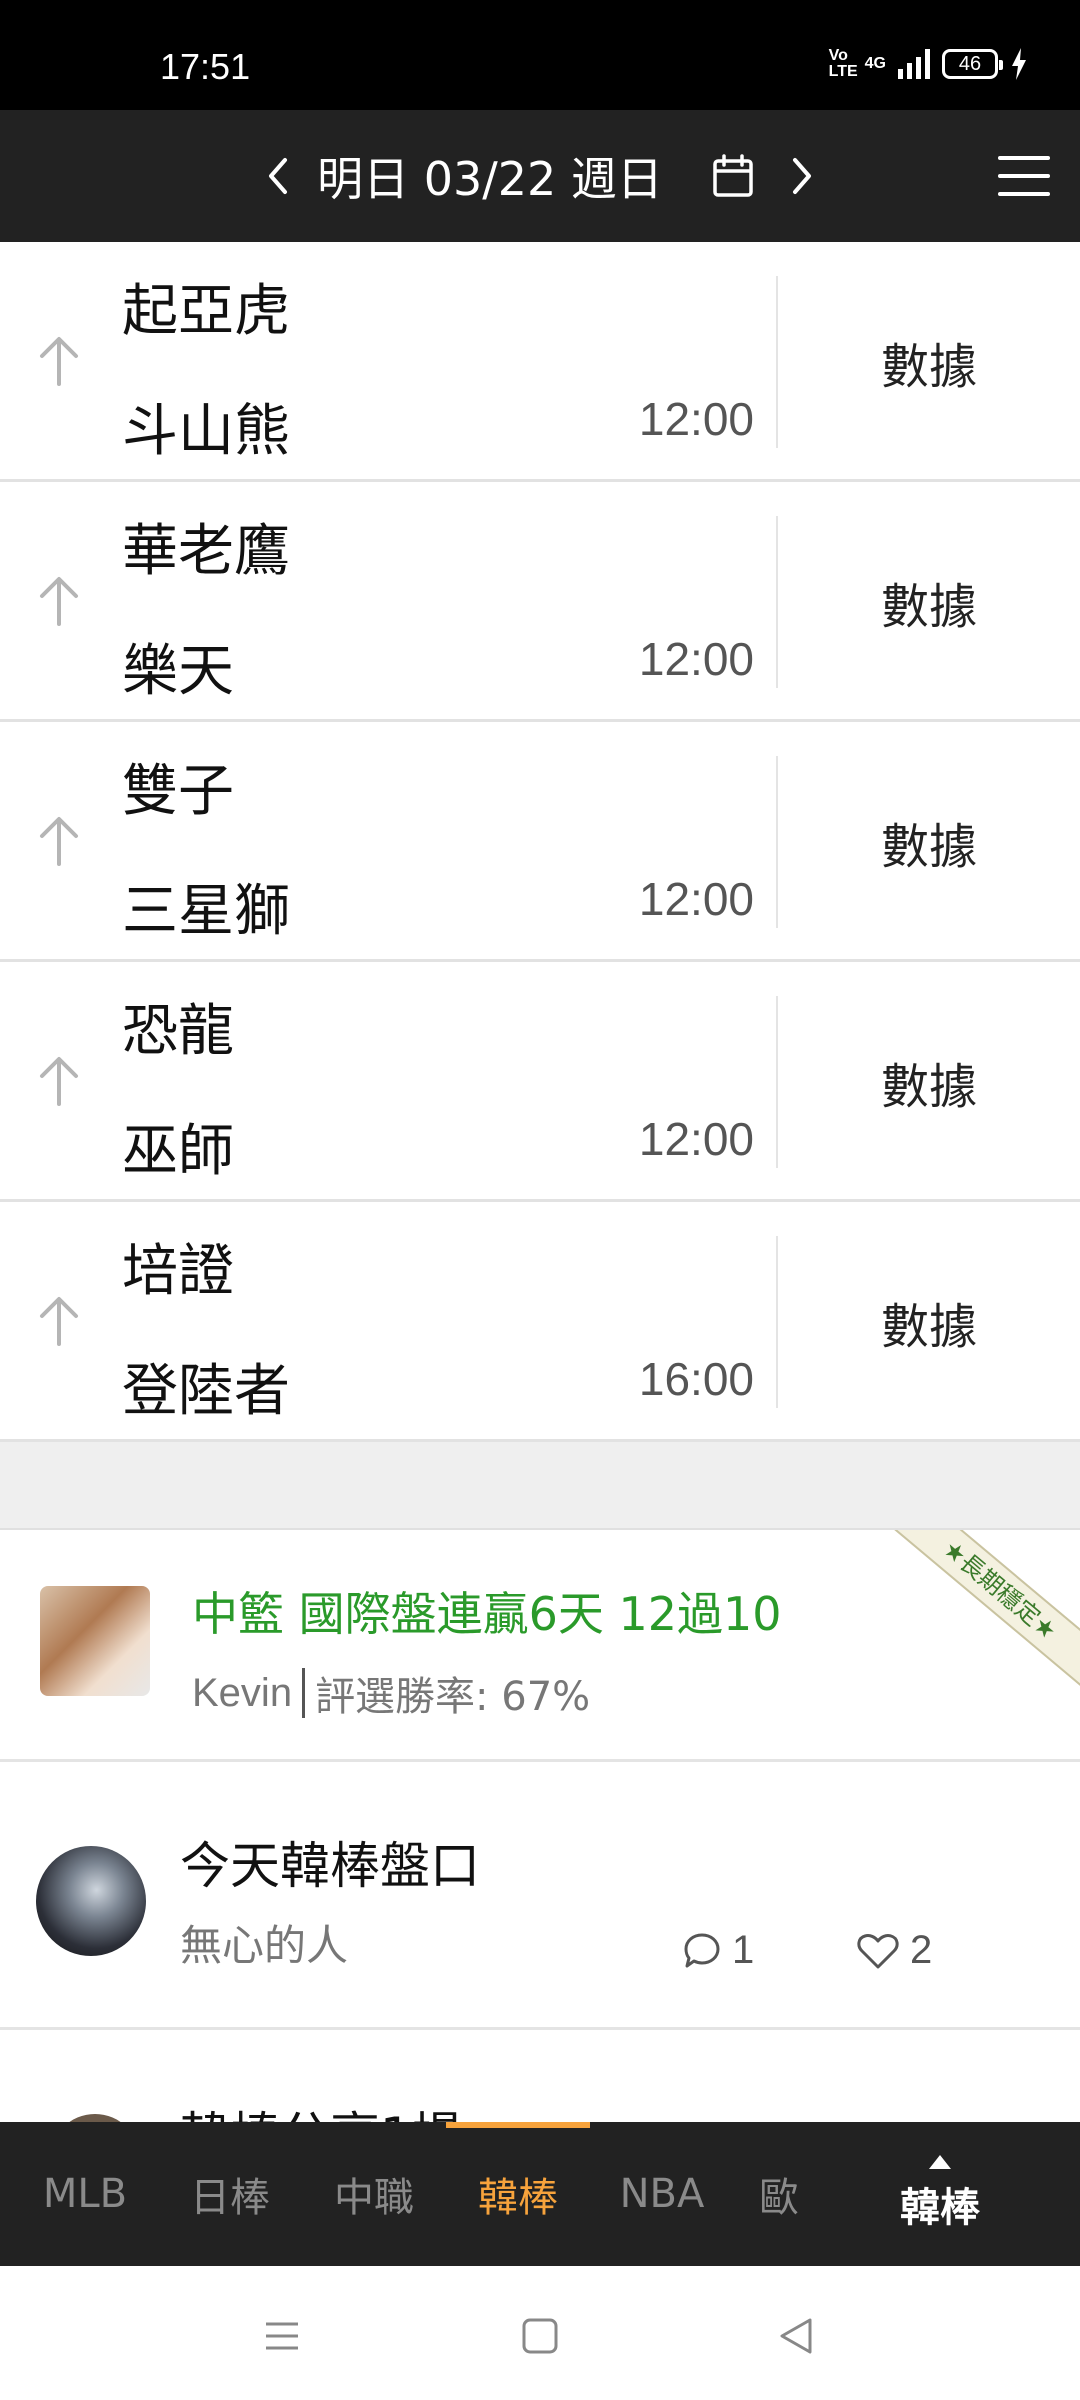 The width and height of the screenshot is (1080, 2400). I want to click on battery-icon: 46, so click(972, 64).